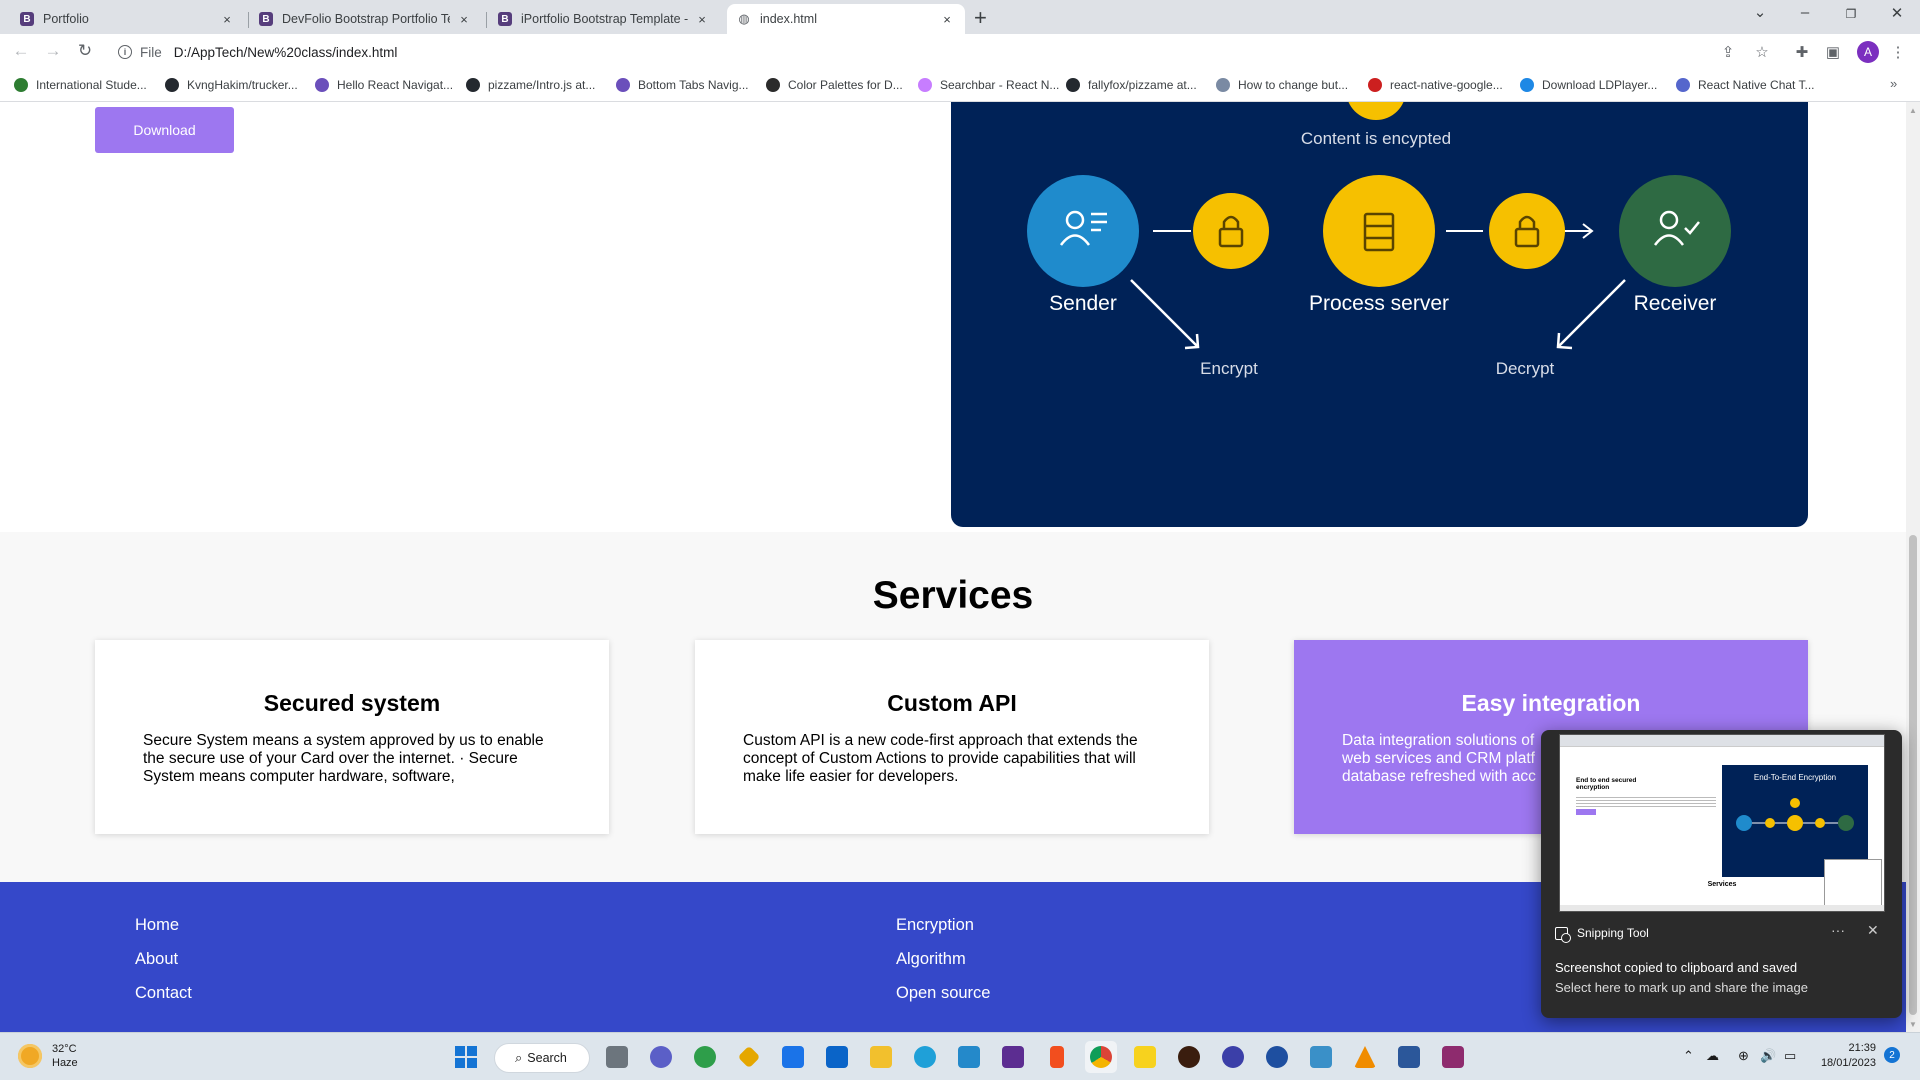  I want to click on notification-app-name: Snipping Tool, so click(1613, 933).